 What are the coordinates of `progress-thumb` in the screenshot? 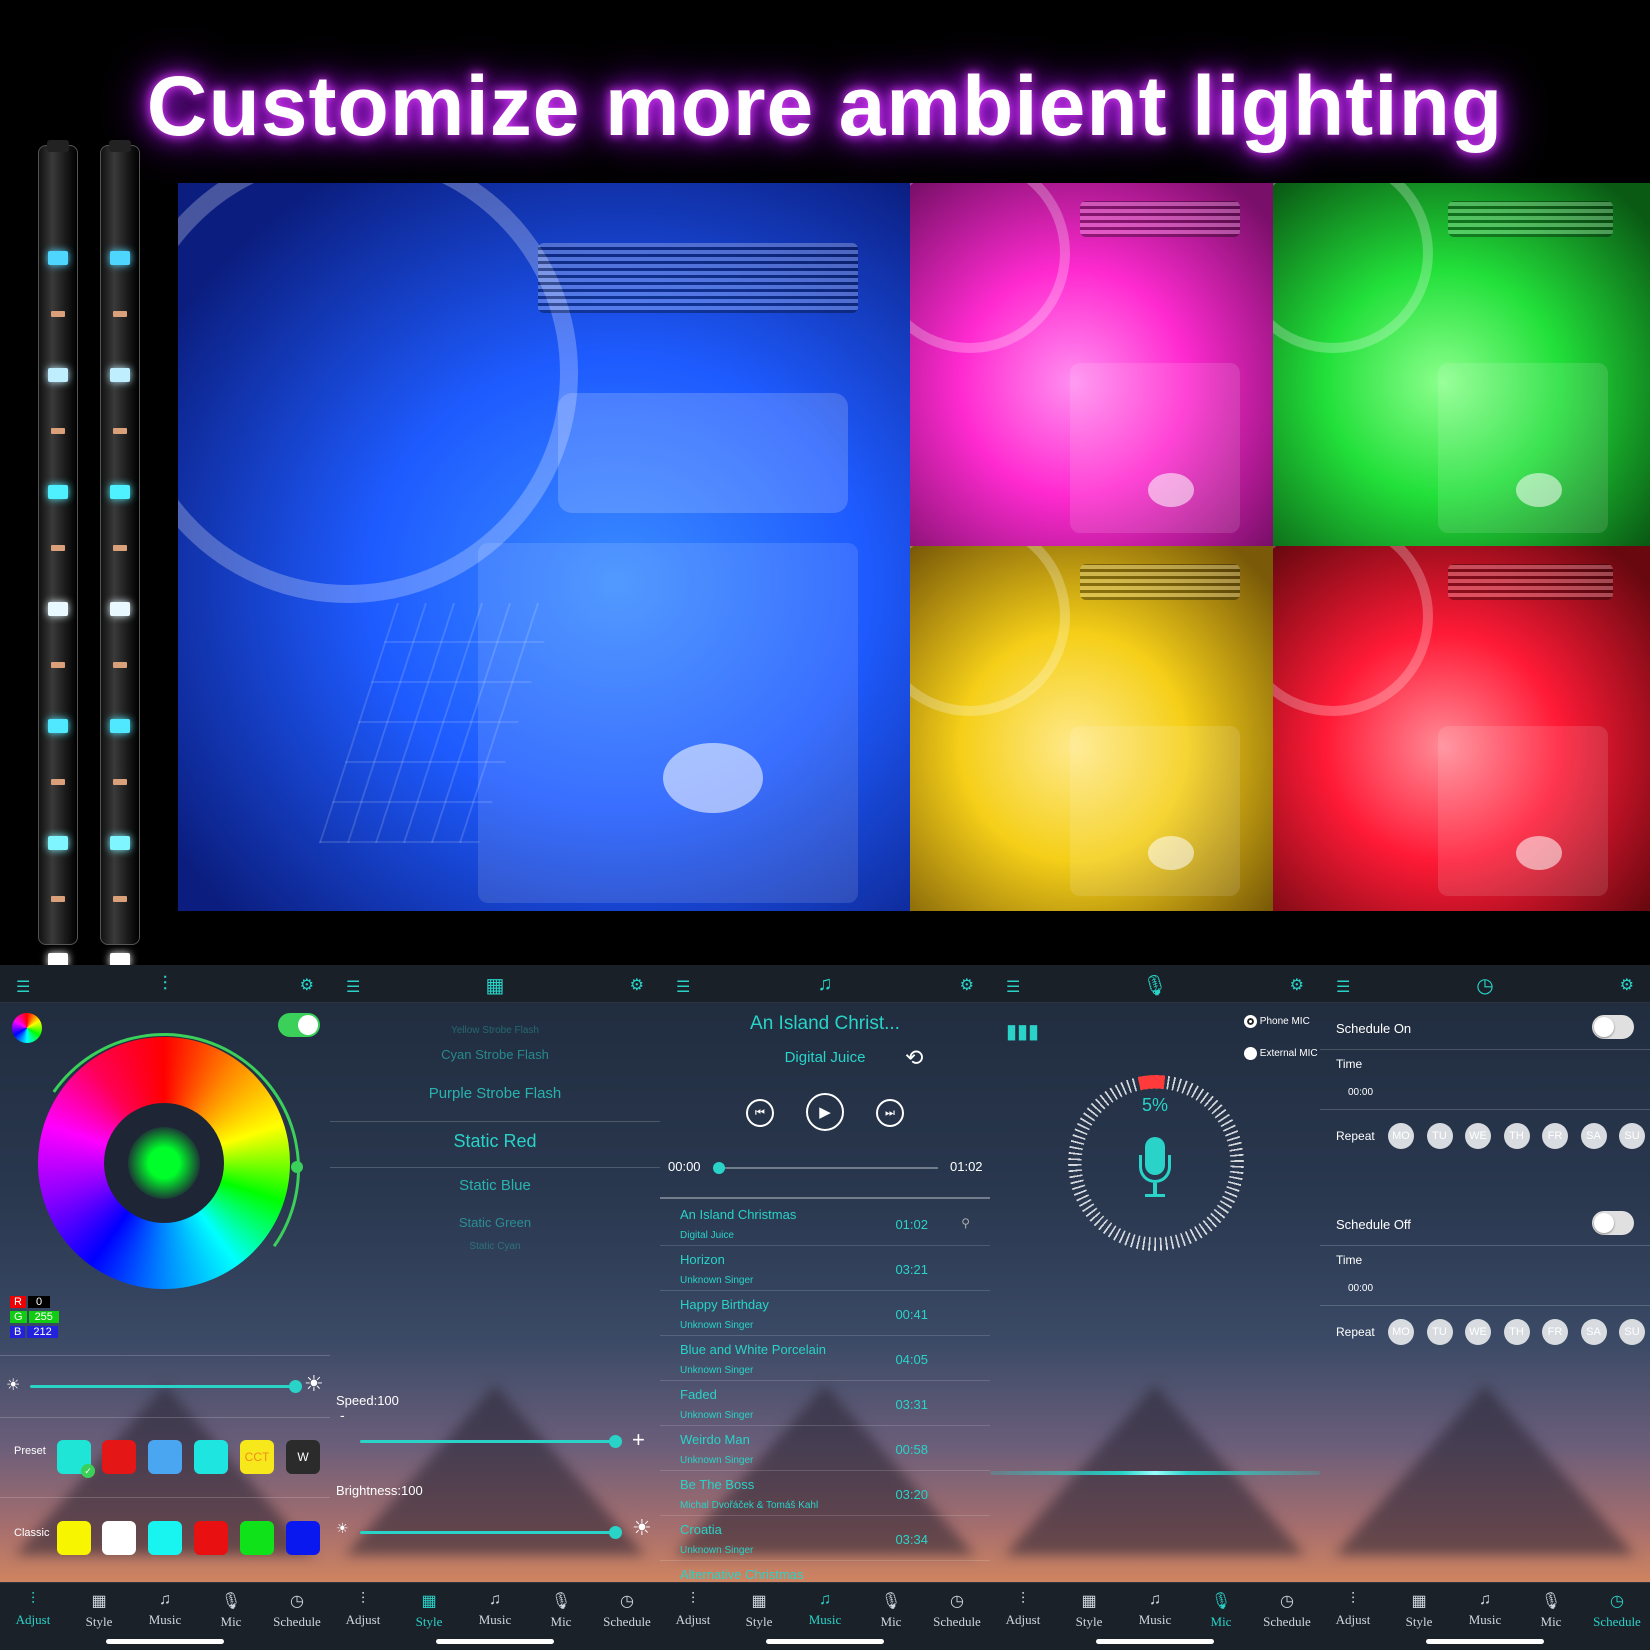 It's located at (719, 1168).